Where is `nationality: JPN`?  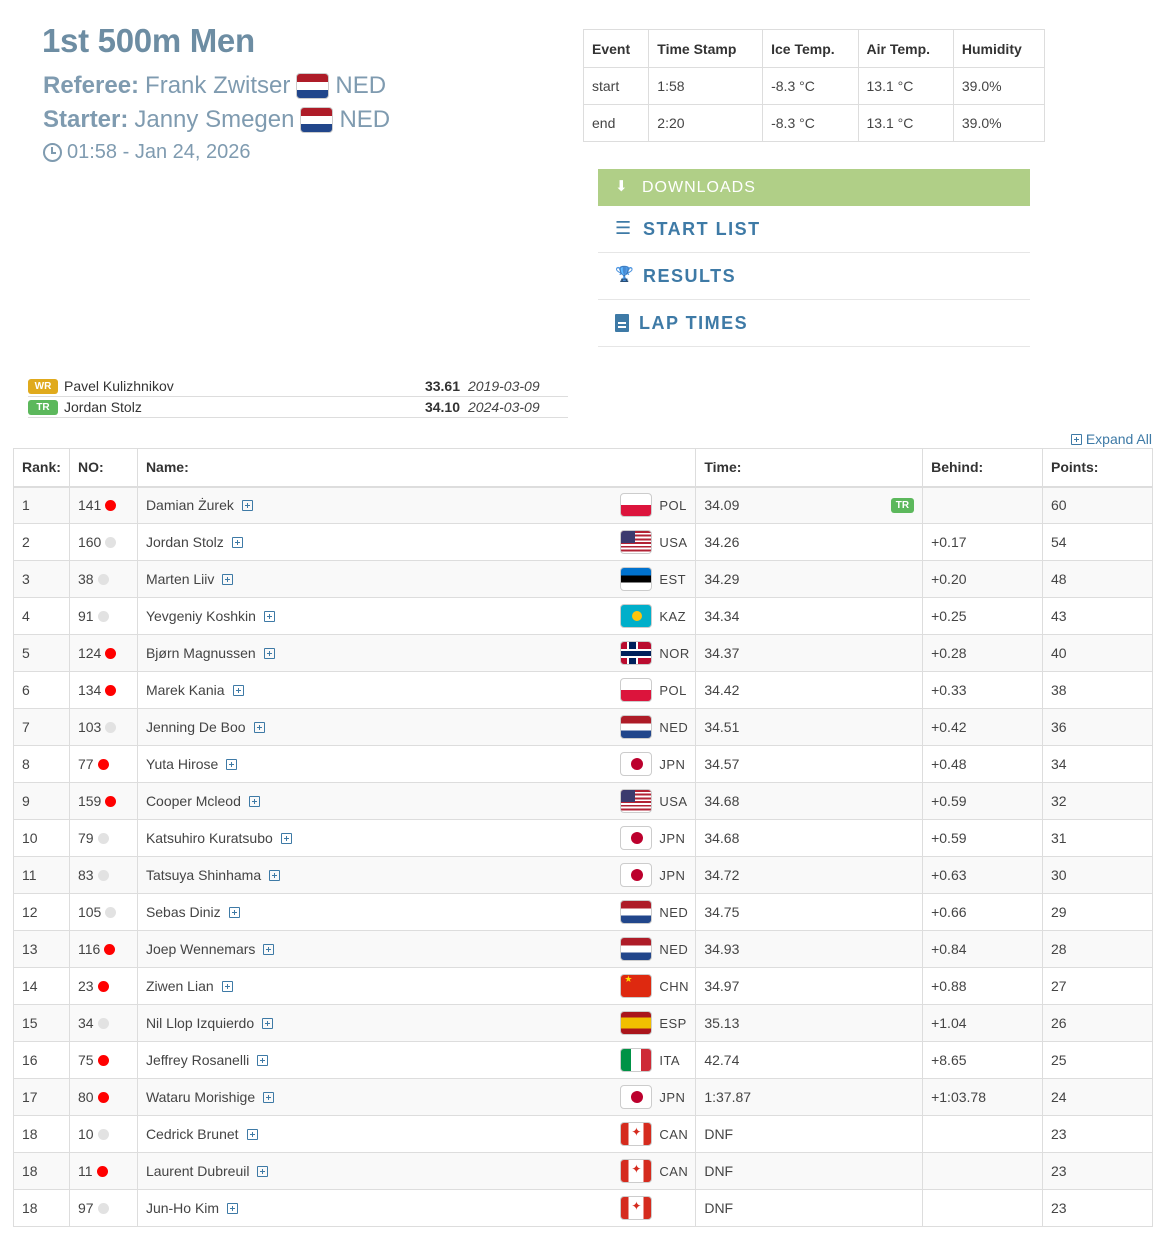
nationality: JPN is located at coordinates (653, 838).